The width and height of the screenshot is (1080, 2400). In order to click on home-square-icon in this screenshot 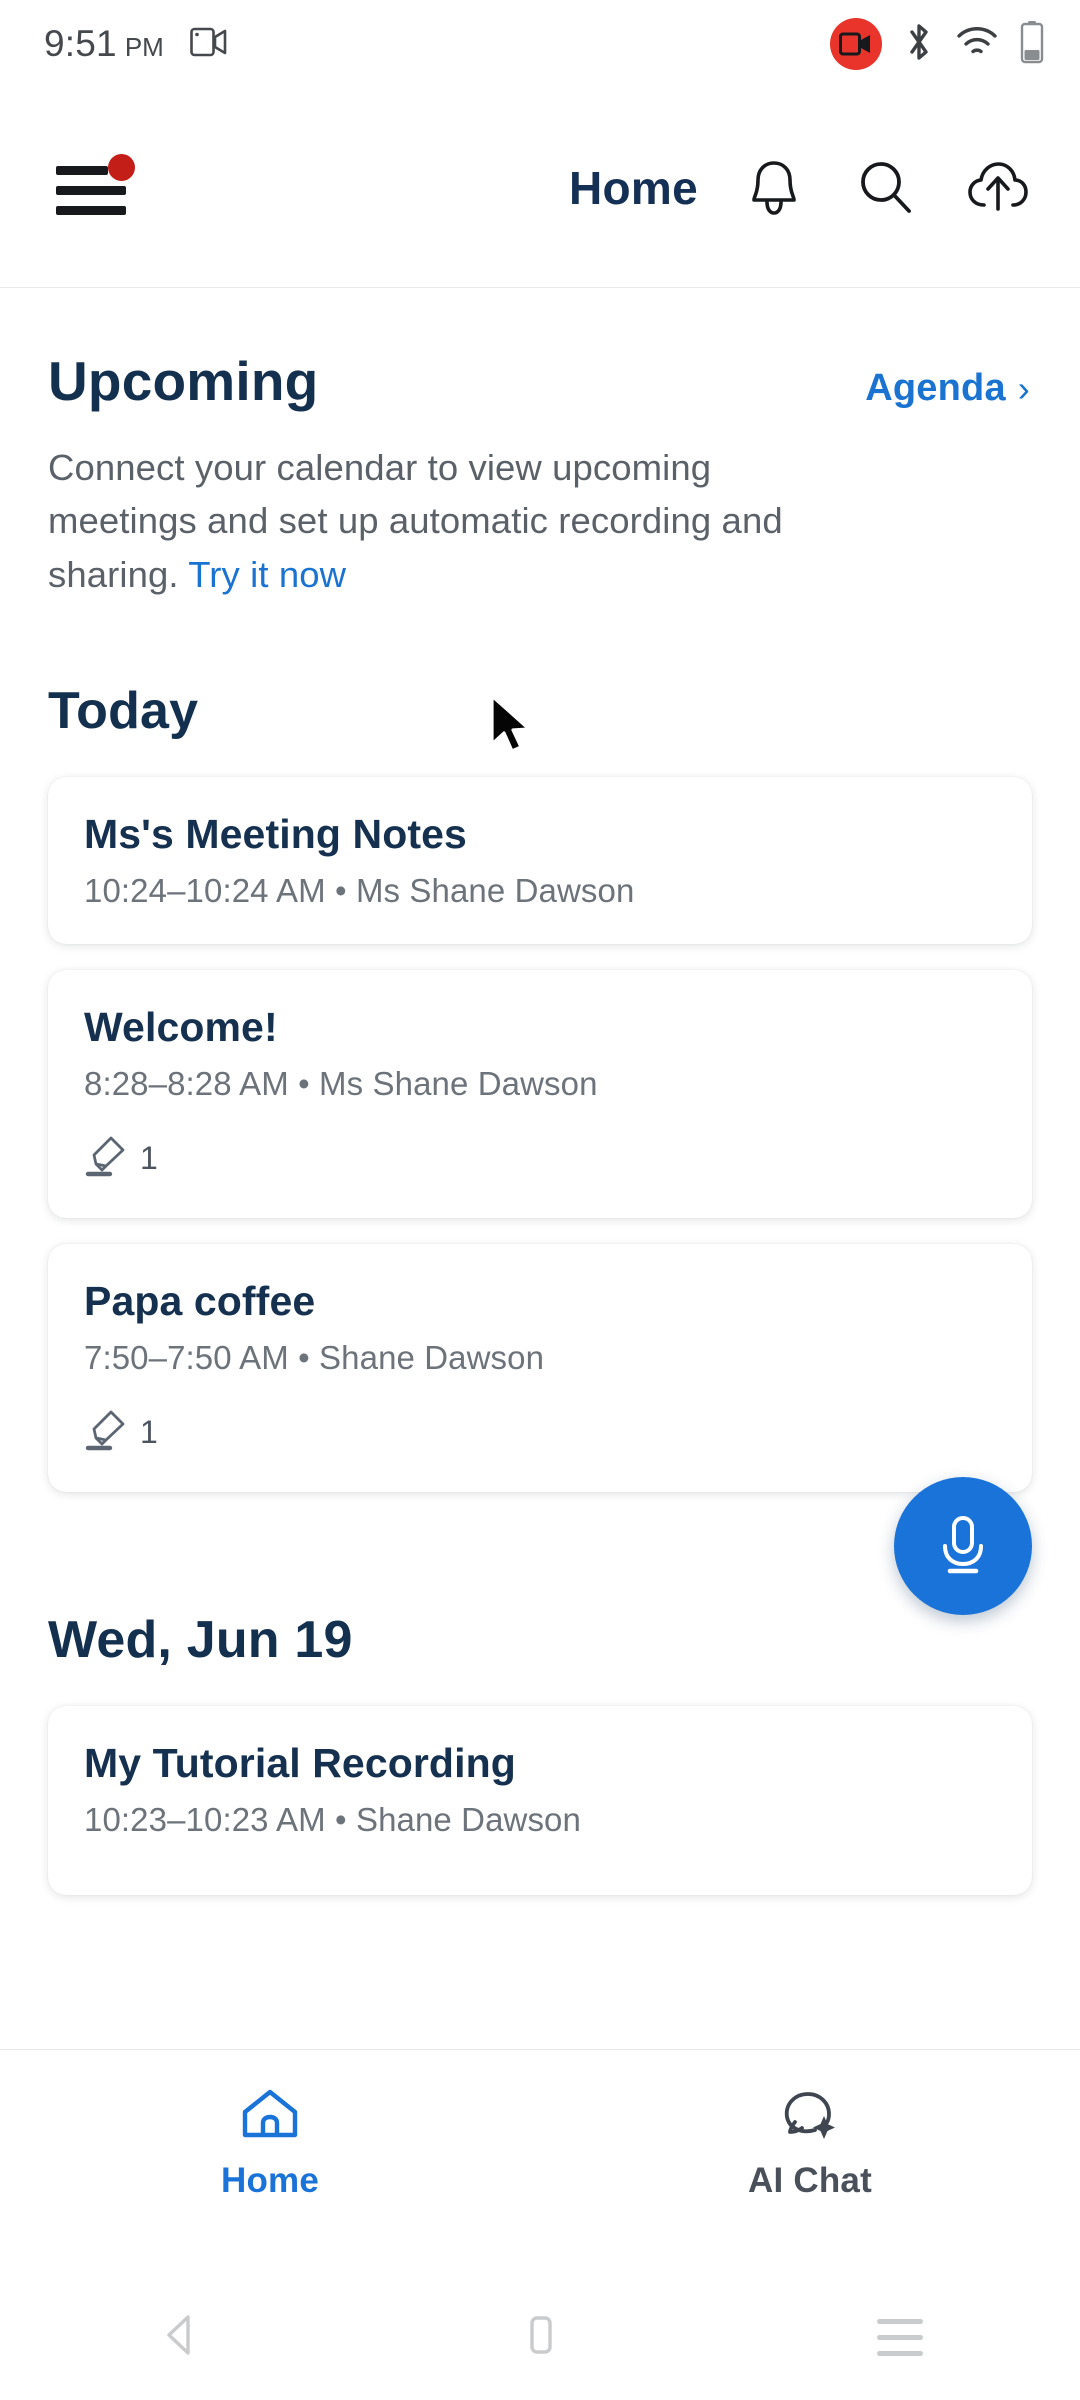, I will do `click(540, 2337)`.